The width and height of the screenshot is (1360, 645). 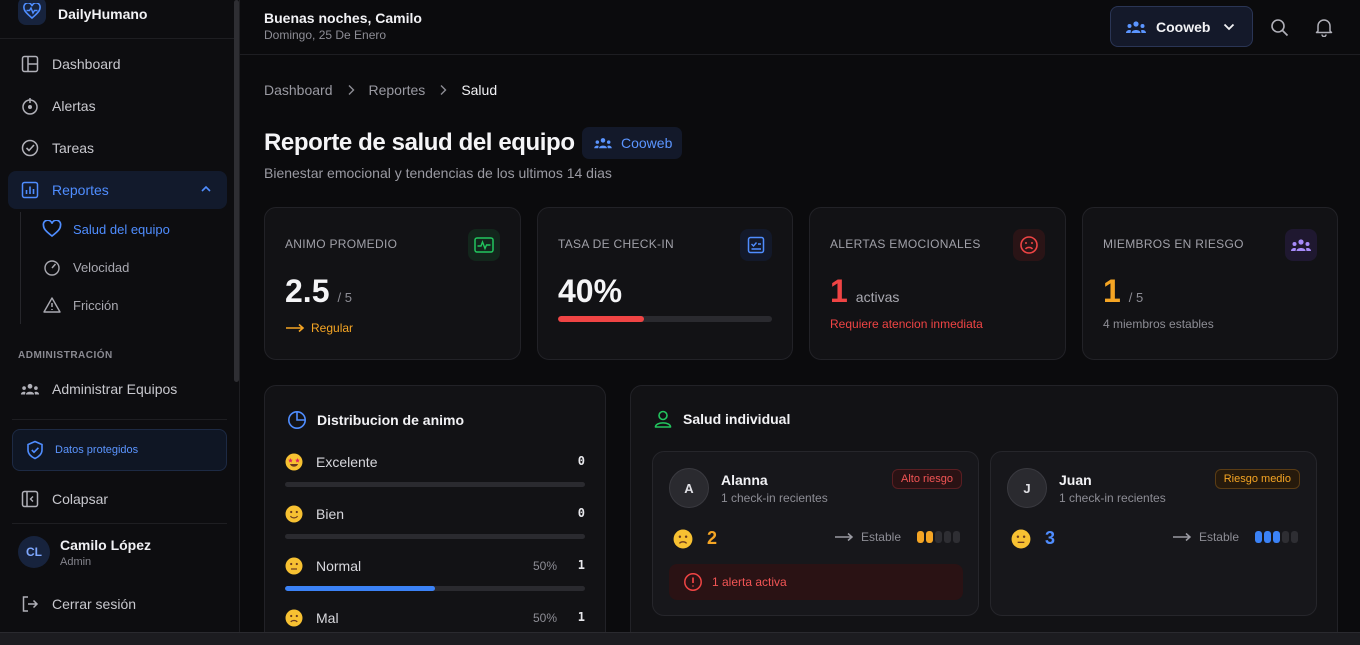 I want to click on current-date: Domingo, 25 De Enero, so click(x=325, y=35).